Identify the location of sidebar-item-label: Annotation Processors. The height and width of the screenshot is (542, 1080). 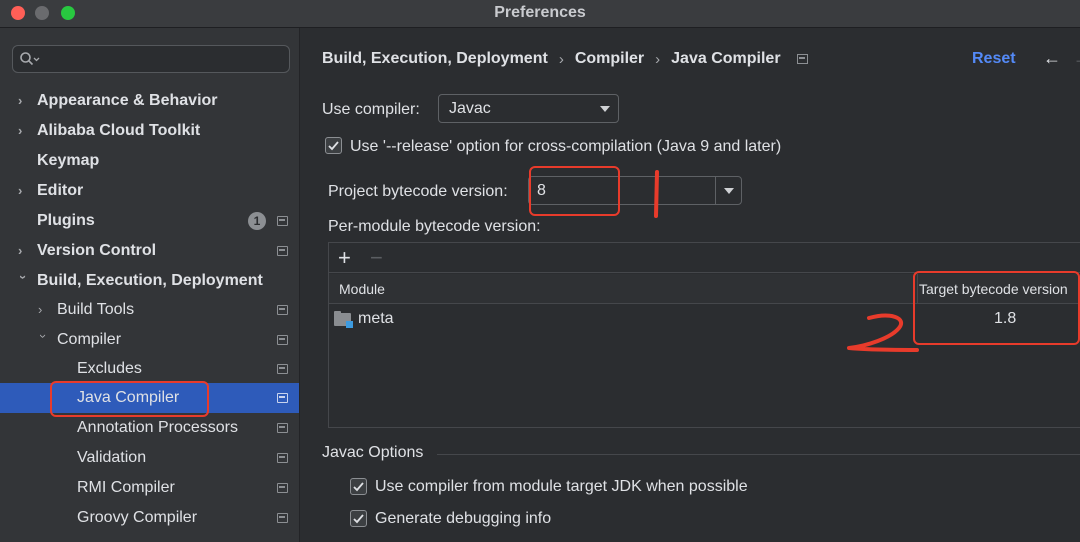
(157, 427).